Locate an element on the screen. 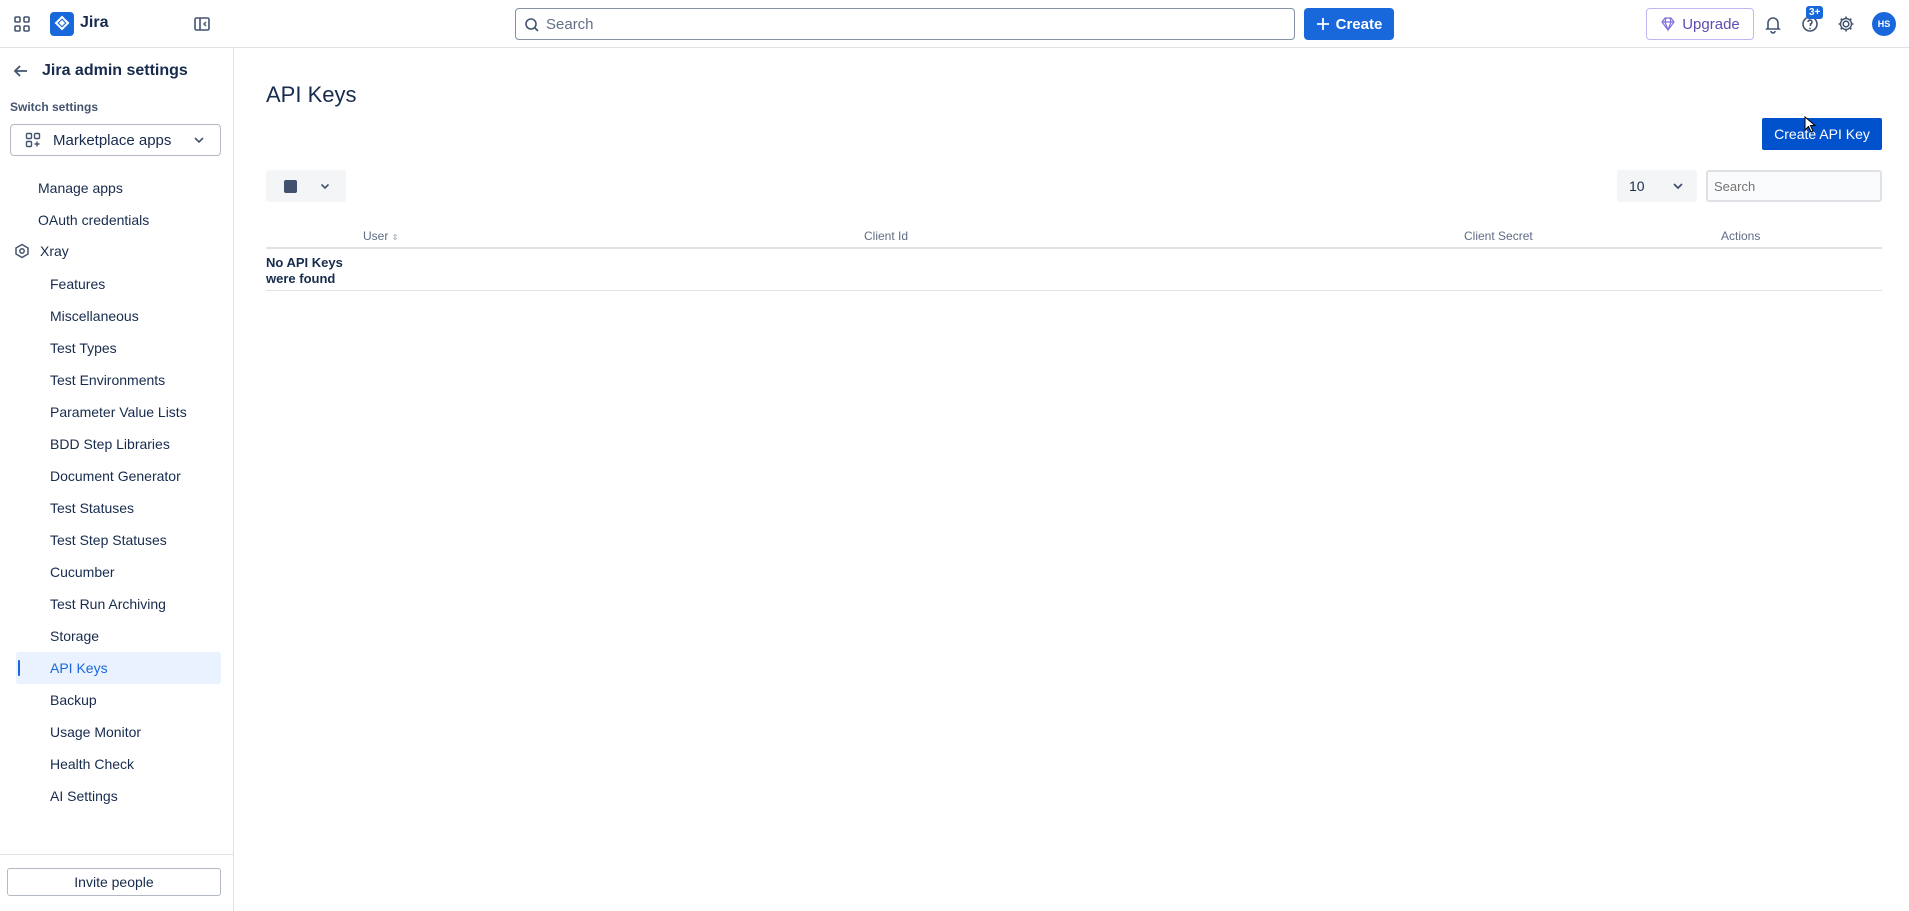  sidebar-item-test-step-statuses: Test Step Statuses is located at coordinates (108, 540).